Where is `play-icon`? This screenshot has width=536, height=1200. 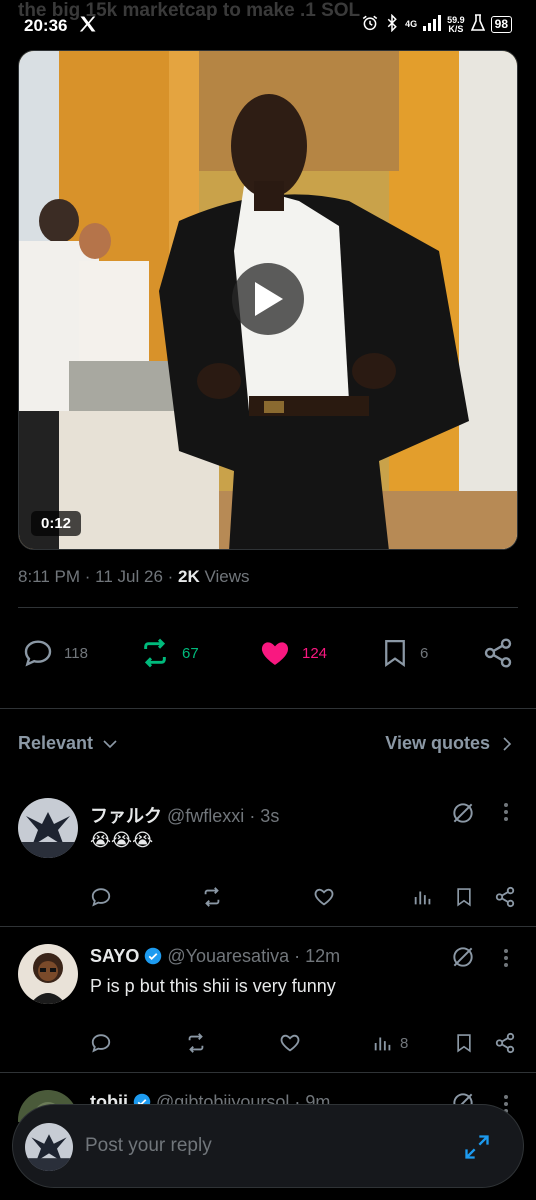
play-icon is located at coordinates (269, 299).